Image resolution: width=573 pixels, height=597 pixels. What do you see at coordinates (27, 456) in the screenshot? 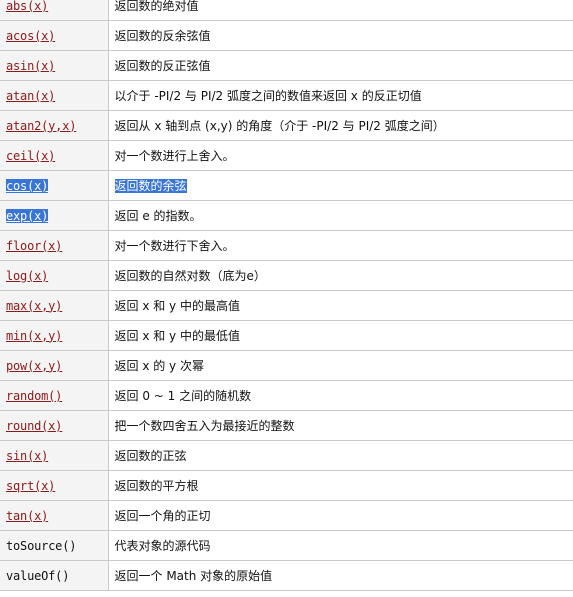
I see `method-link: sin(x)` at bounding box center [27, 456].